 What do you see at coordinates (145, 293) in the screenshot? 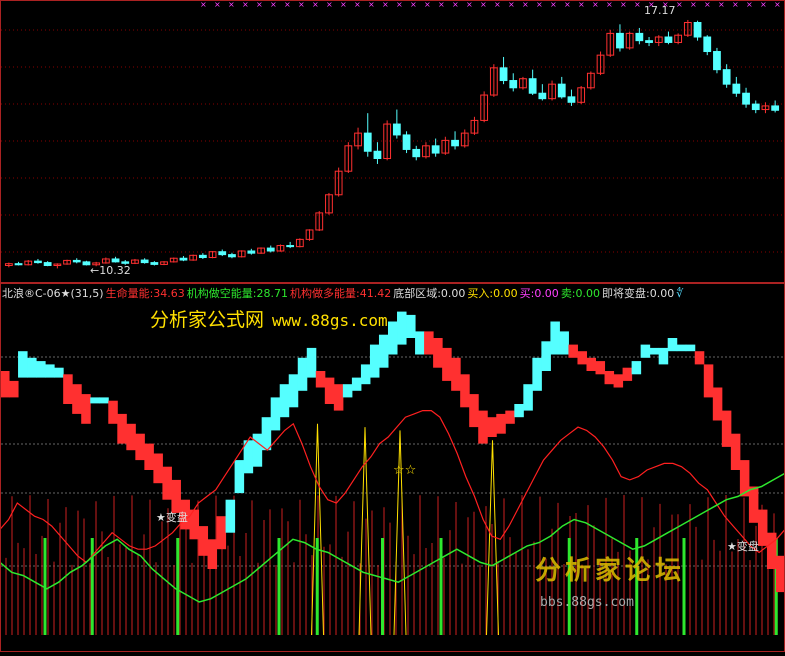
I see `life-energy-value: 生命量能:34.63` at bounding box center [145, 293].